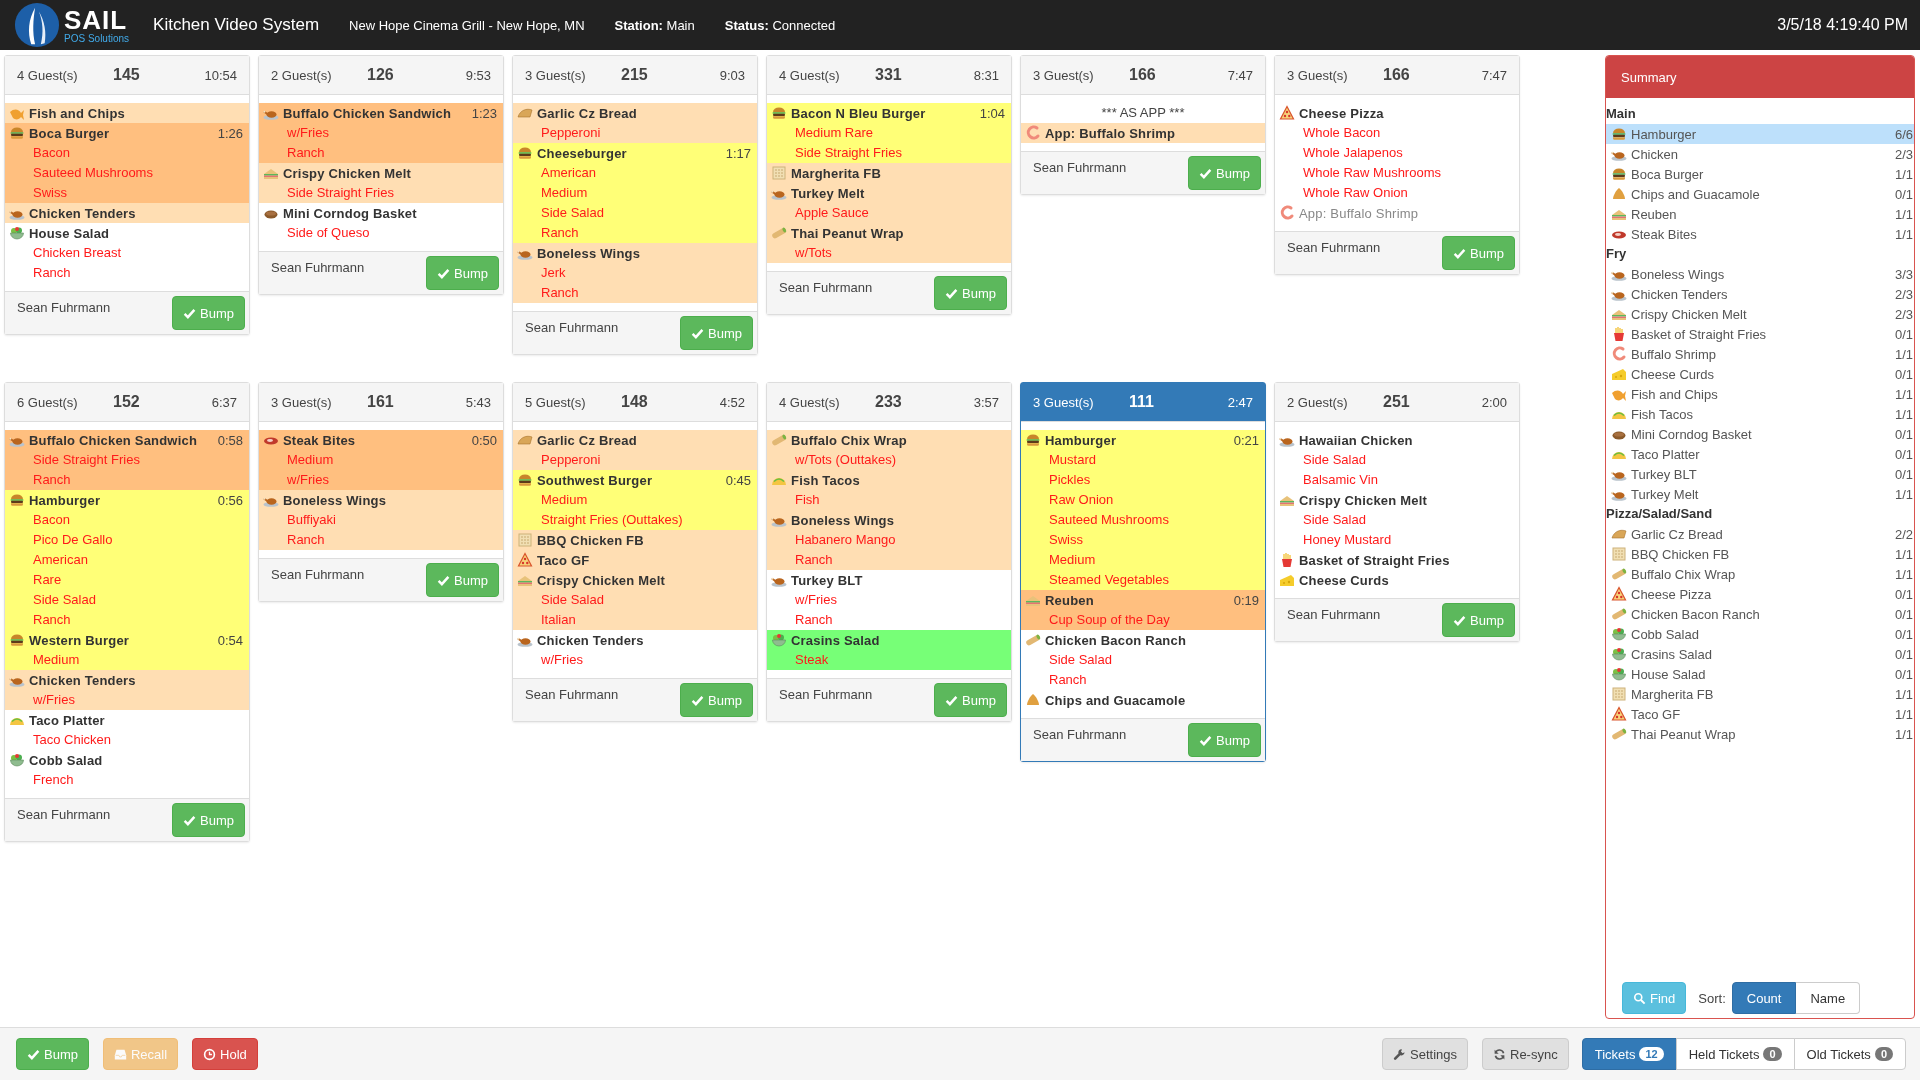  I want to click on summary-item: Buffalo Shrimp 1/1, so click(1760, 354).